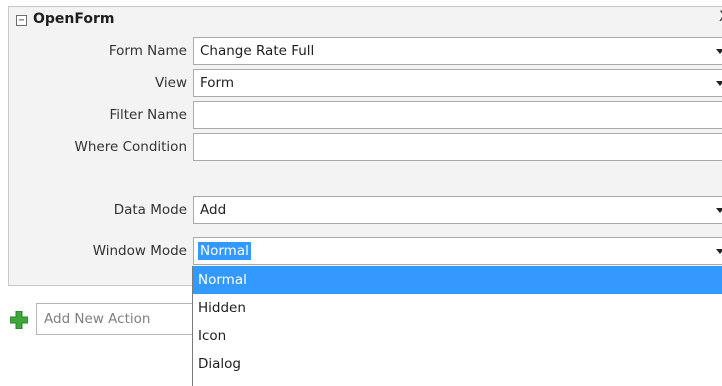 The image size is (722, 386). I want to click on add-new-action-placeholder: Add New Action, so click(97, 319).